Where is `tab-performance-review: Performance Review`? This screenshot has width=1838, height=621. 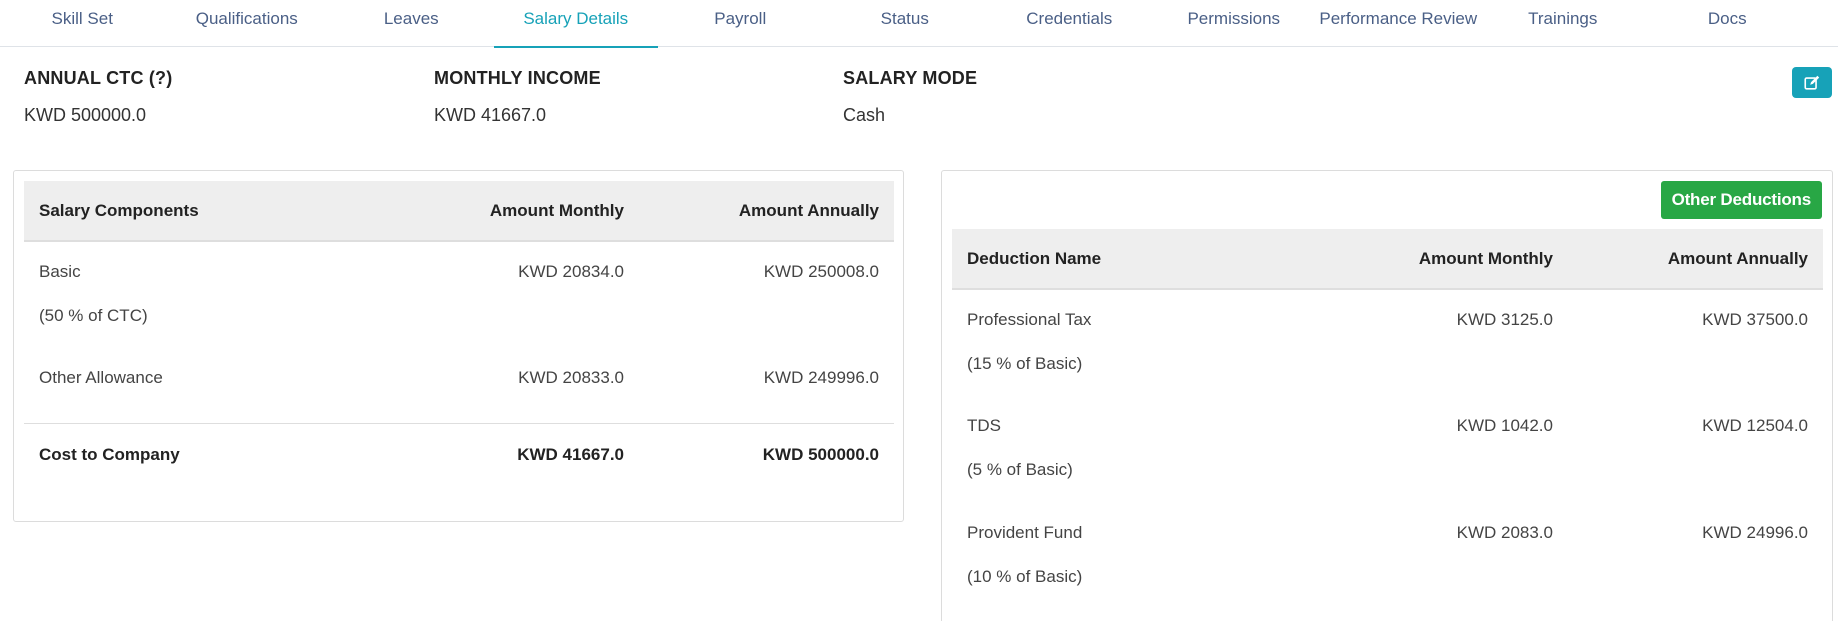
tab-performance-review: Performance Review is located at coordinates (1398, 23).